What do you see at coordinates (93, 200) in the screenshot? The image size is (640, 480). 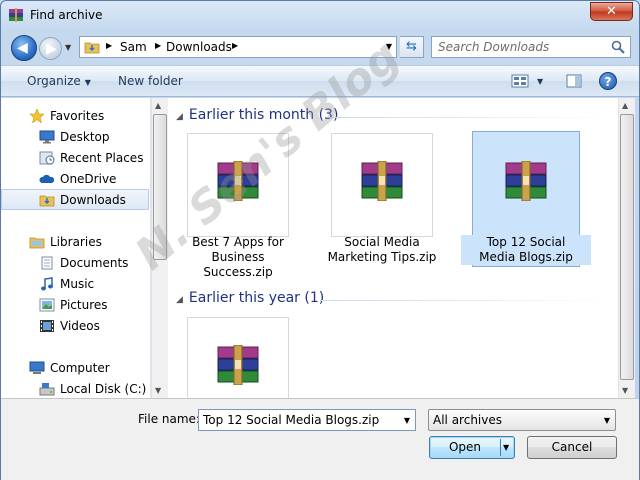 I see `nav-label: Downloads` at bounding box center [93, 200].